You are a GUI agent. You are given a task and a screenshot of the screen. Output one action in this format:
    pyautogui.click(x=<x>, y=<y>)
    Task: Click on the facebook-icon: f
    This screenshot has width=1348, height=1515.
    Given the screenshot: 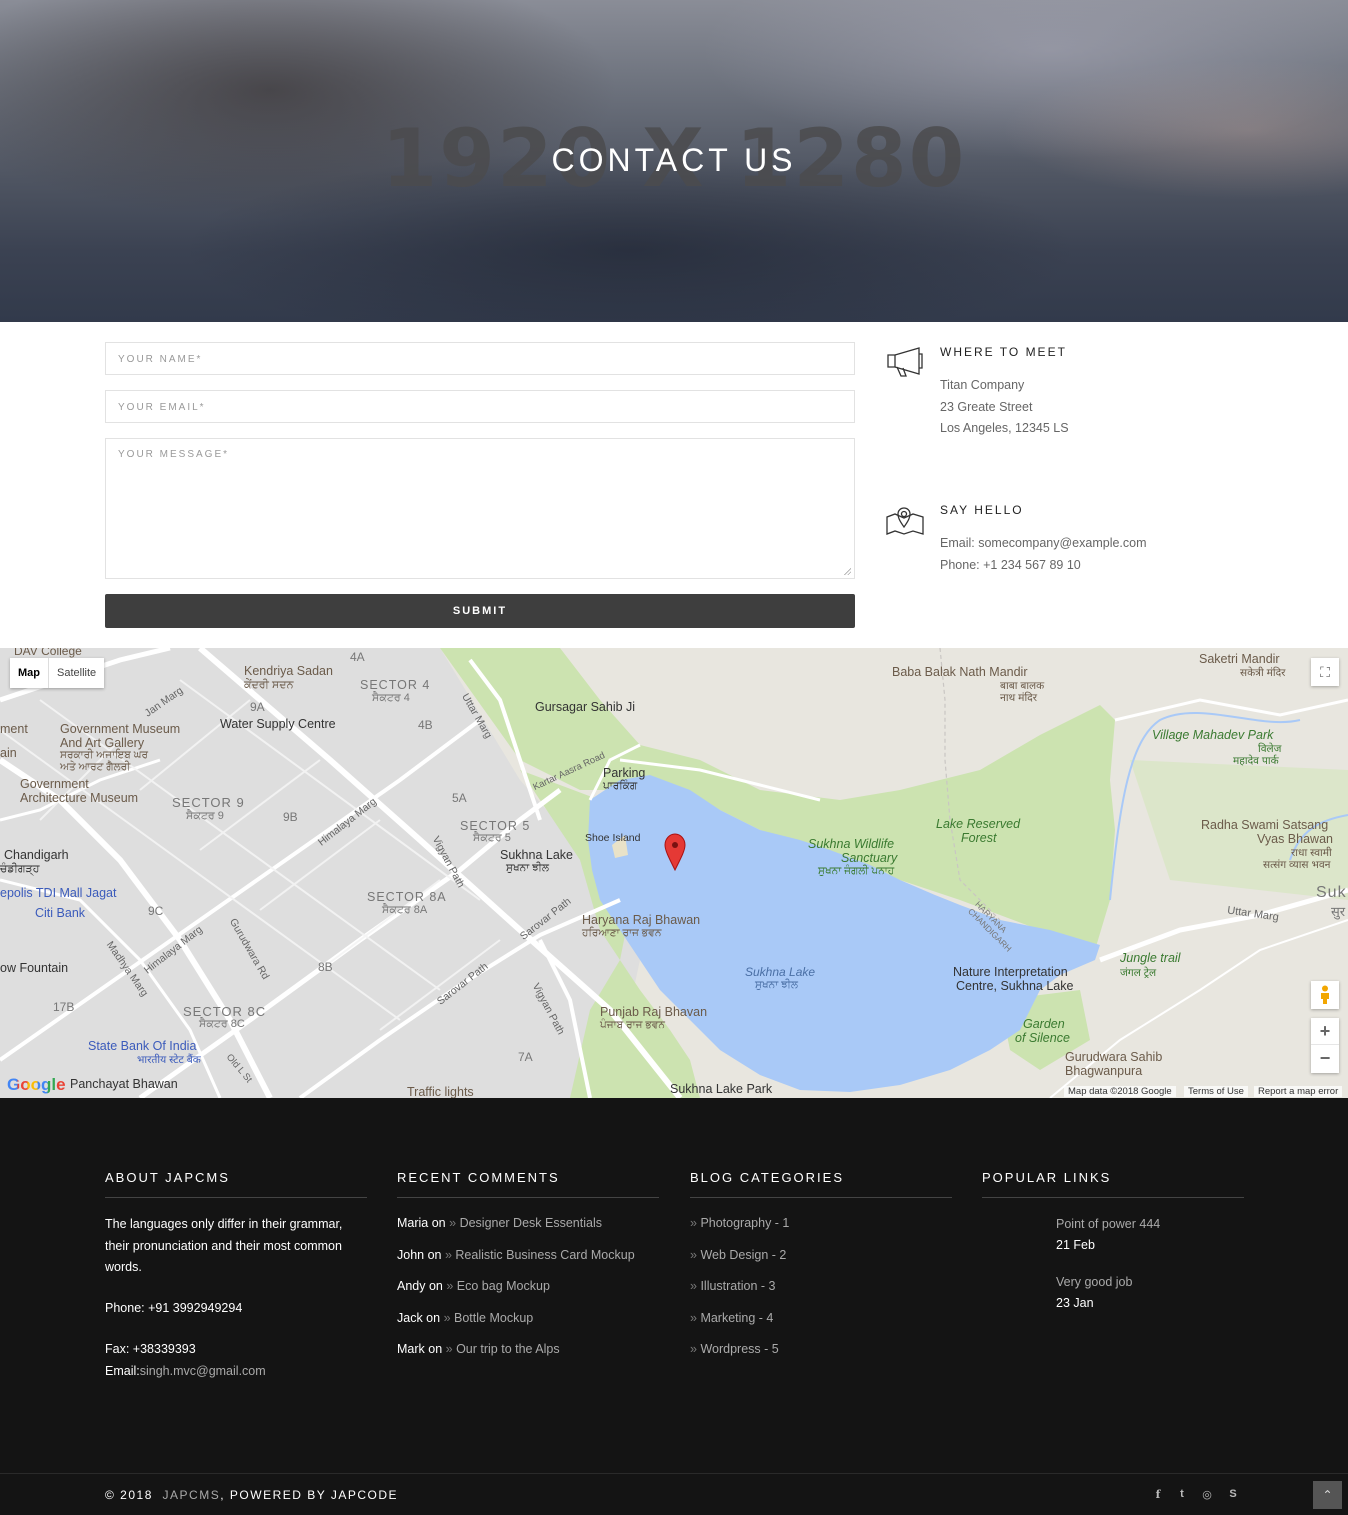 What is the action you would take?
    pyautogui.click(x=1158, y=1494)
    